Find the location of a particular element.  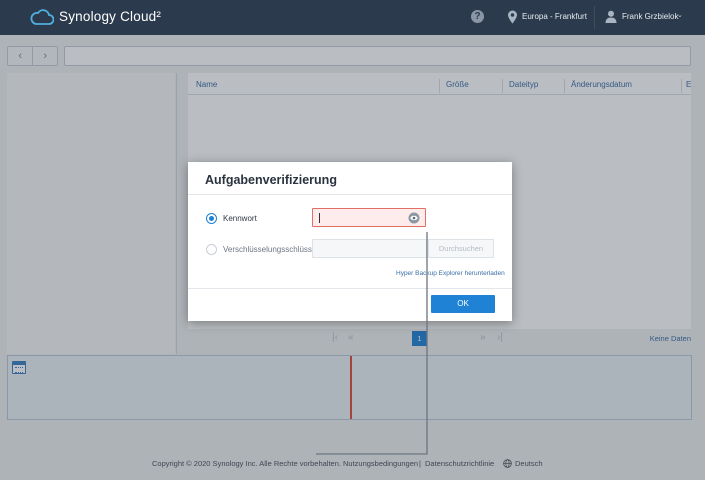

key-label: Verschlüsselungsschlüssel is located at coordinates (270, 249).